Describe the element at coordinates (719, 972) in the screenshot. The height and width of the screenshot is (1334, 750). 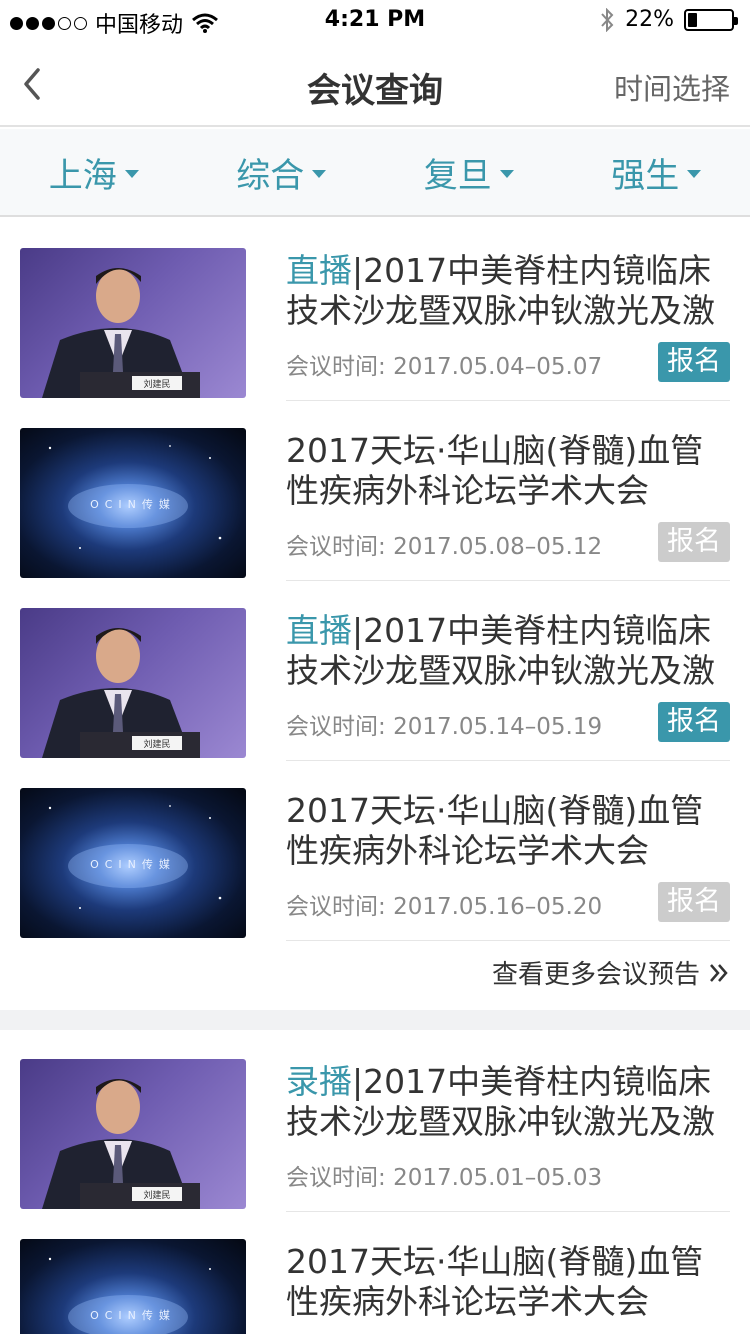
I see `double-chevron-right-icon` at that location.